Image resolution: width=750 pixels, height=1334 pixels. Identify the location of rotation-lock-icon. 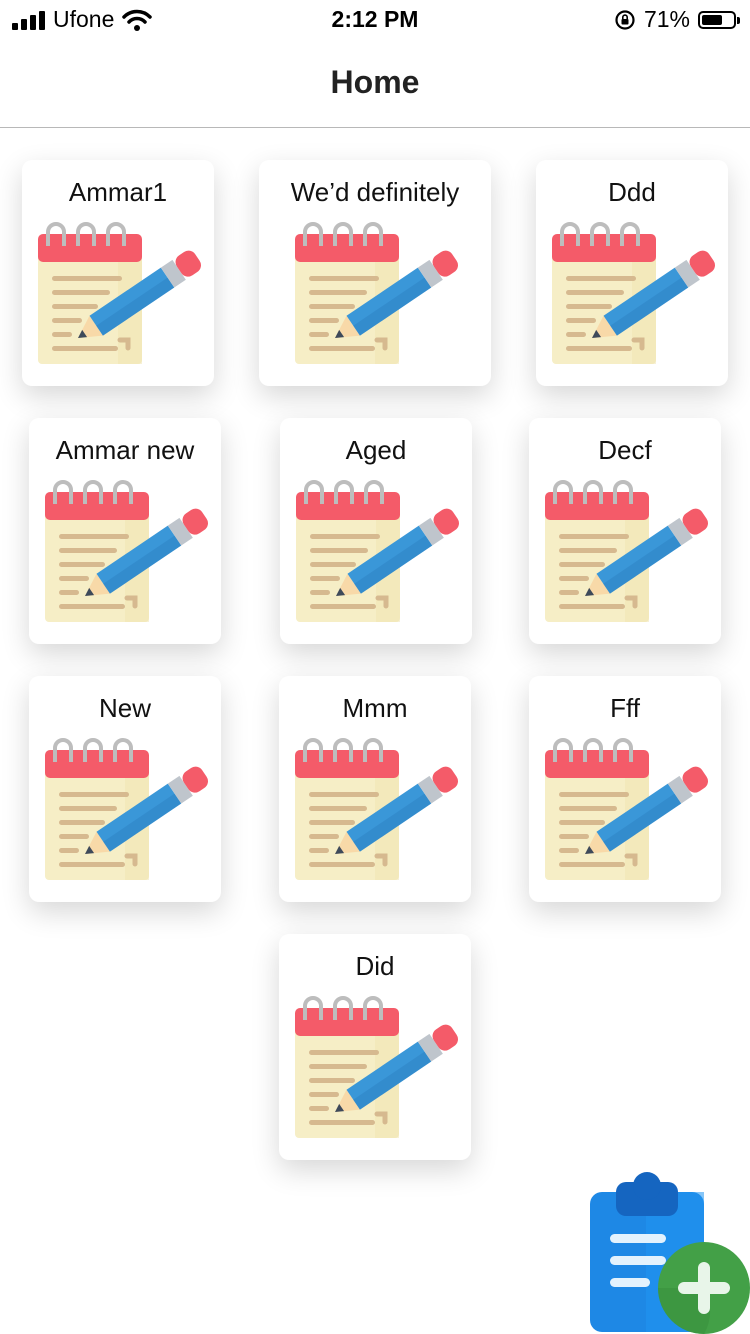
(625, 19).